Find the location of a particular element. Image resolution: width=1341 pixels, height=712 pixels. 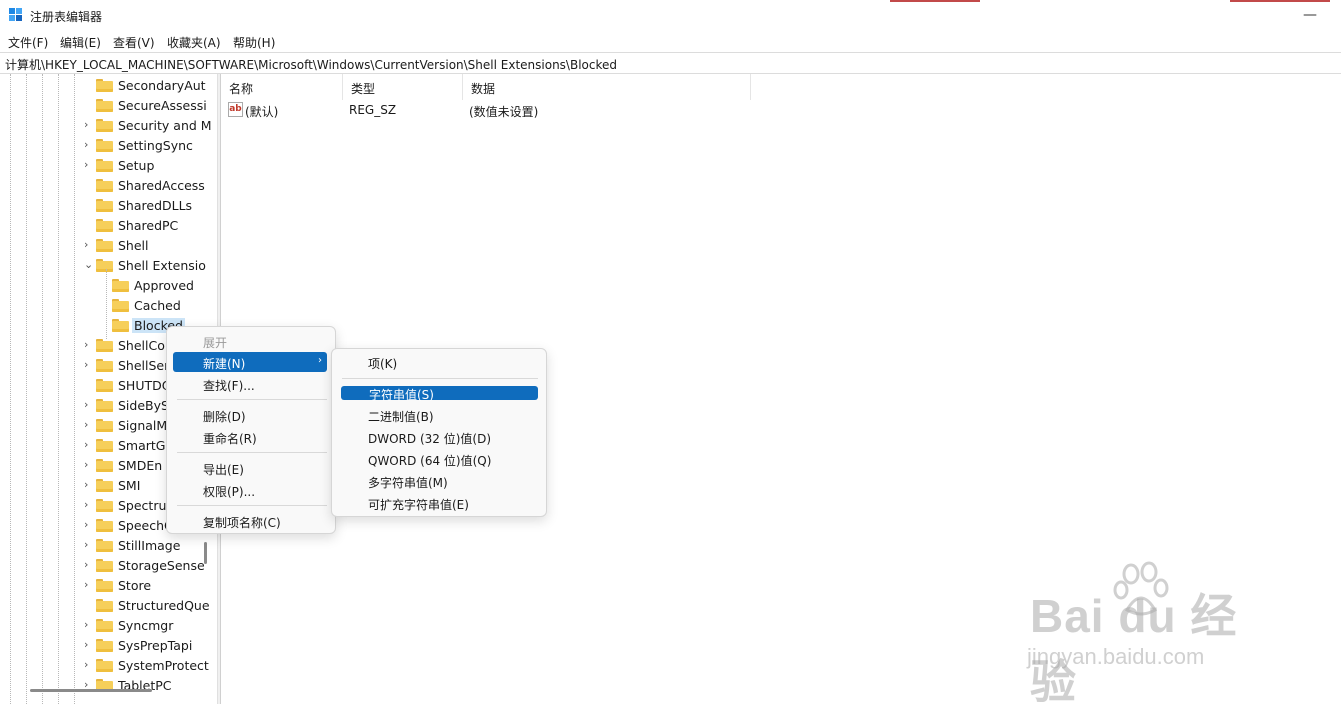

tree-item-label: Shell Extensio is located at coordinates (162, 265).